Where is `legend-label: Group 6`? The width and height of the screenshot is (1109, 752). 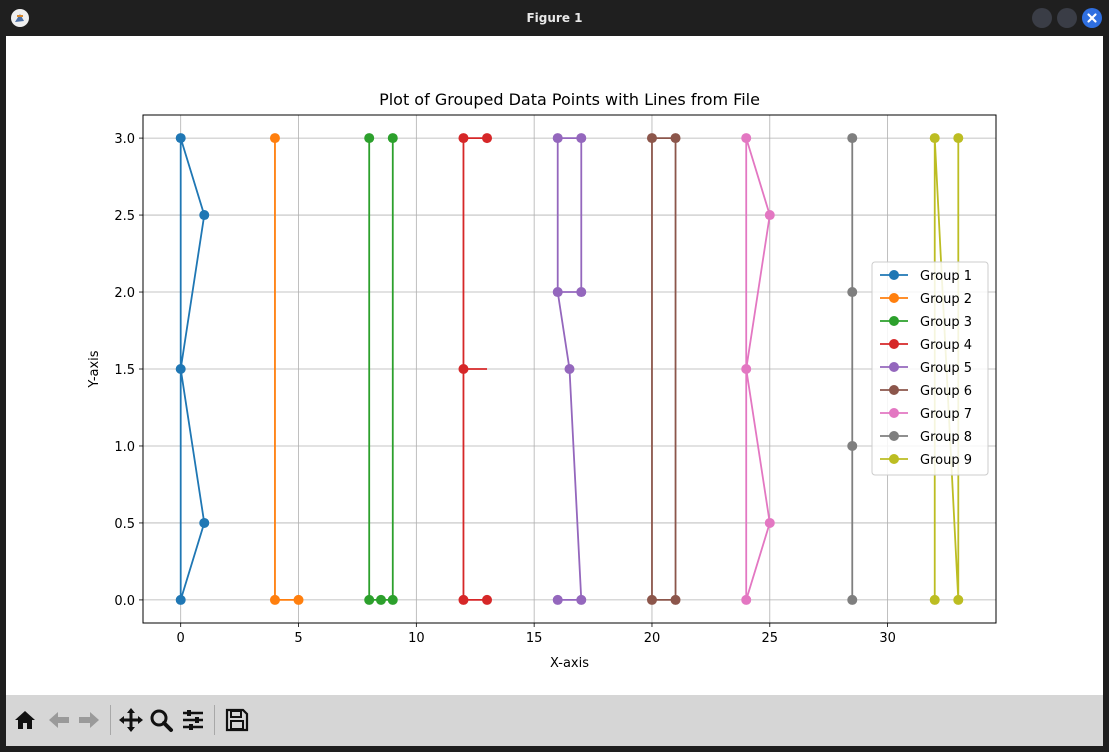
legend-label: Group 6 is located at coordinates (946, 391).